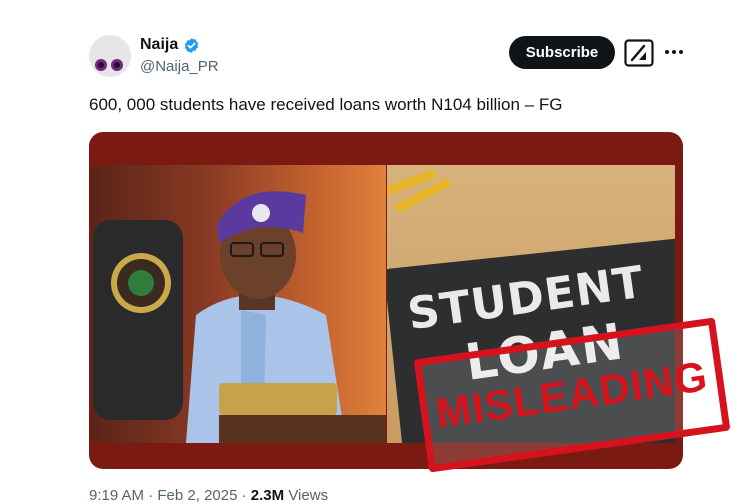 The width and height of the screenshot is (750, 504). I want to click on more-options-icon, so click(674, 52).